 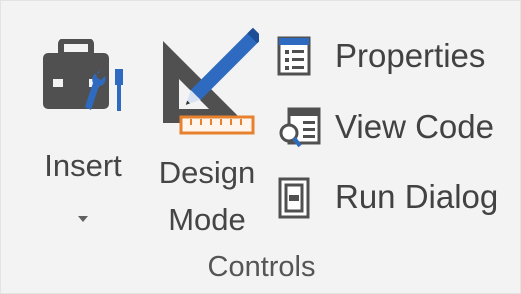 I want to click on properties-label: Properties, so click(x=410, y=55).